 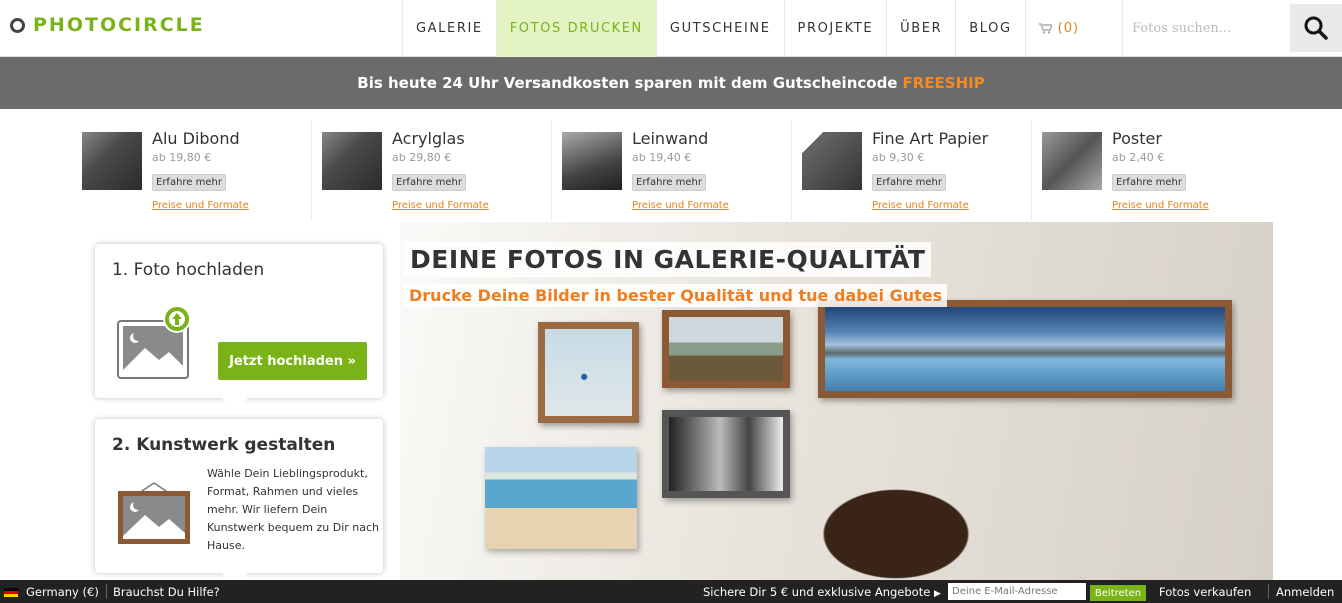 I want to click on step-title: 1. Foto hochladen, so click(x=188, y=270).